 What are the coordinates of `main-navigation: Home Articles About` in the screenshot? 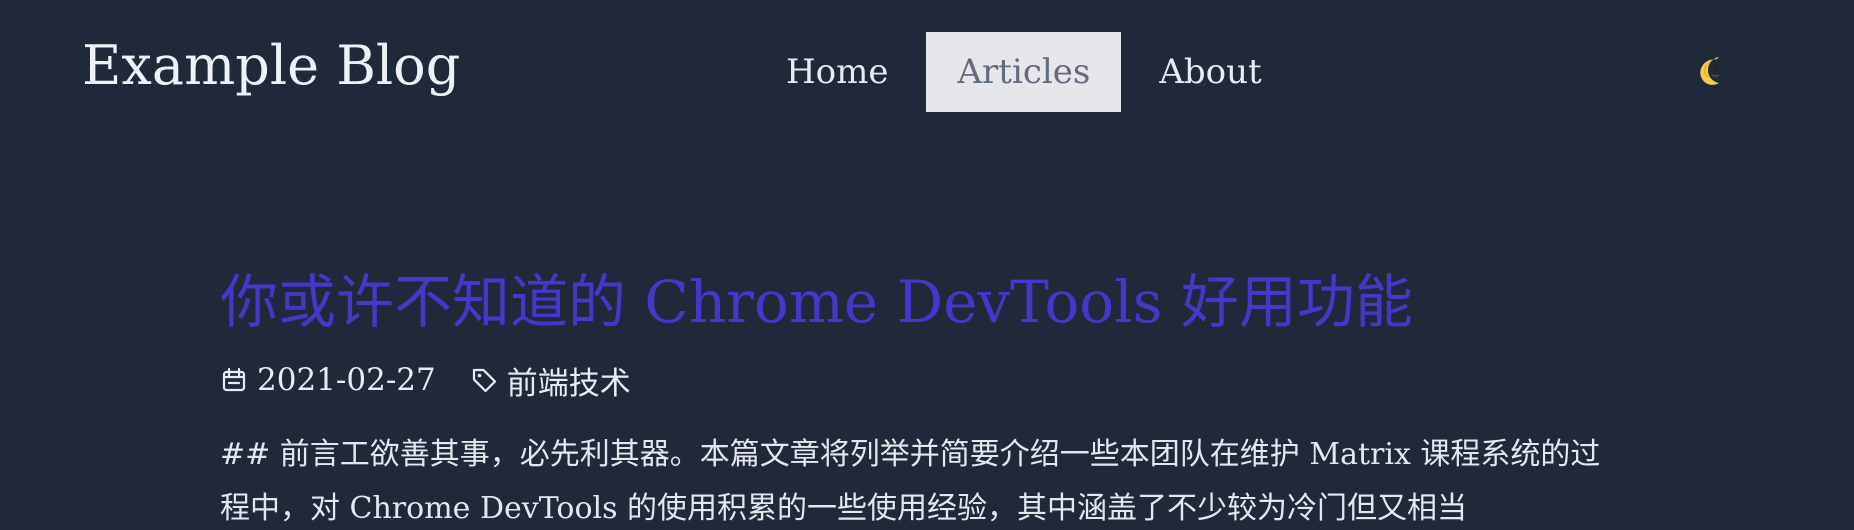 It's located at (1024, 72).